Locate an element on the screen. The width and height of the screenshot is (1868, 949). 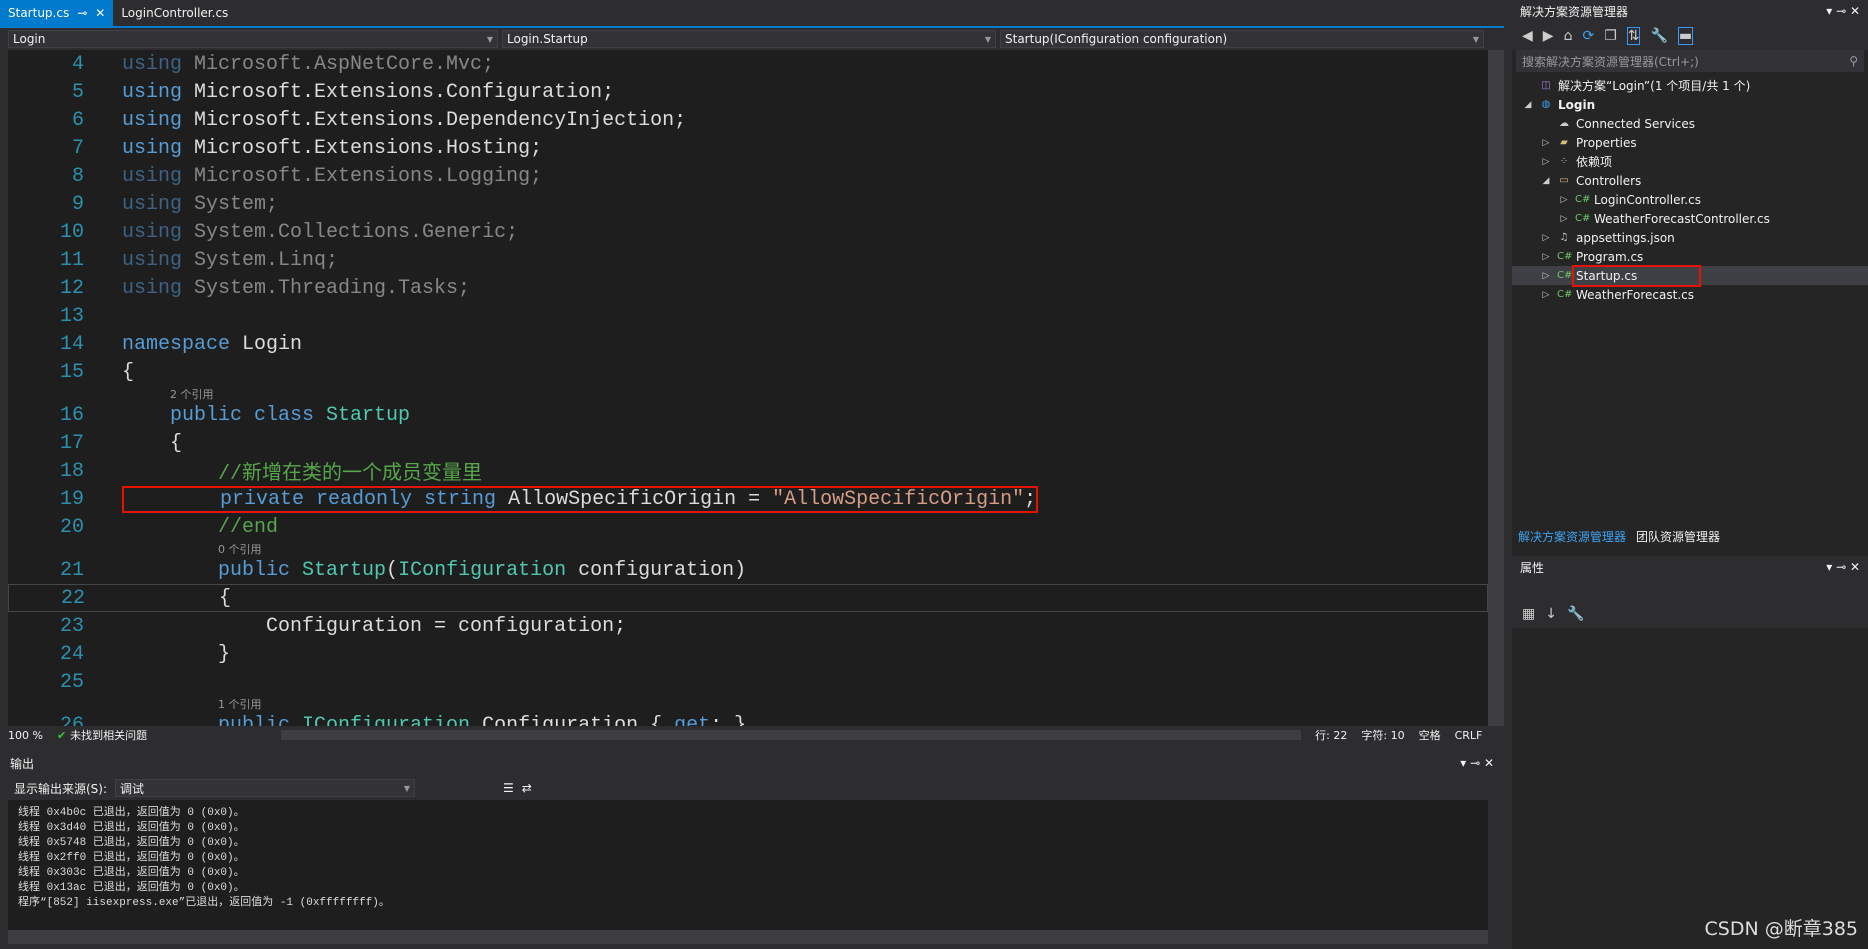
output-line: 线程 0x303c 已退出，返回值为 0 (0x0)。 is located at coordinates (131, 873).